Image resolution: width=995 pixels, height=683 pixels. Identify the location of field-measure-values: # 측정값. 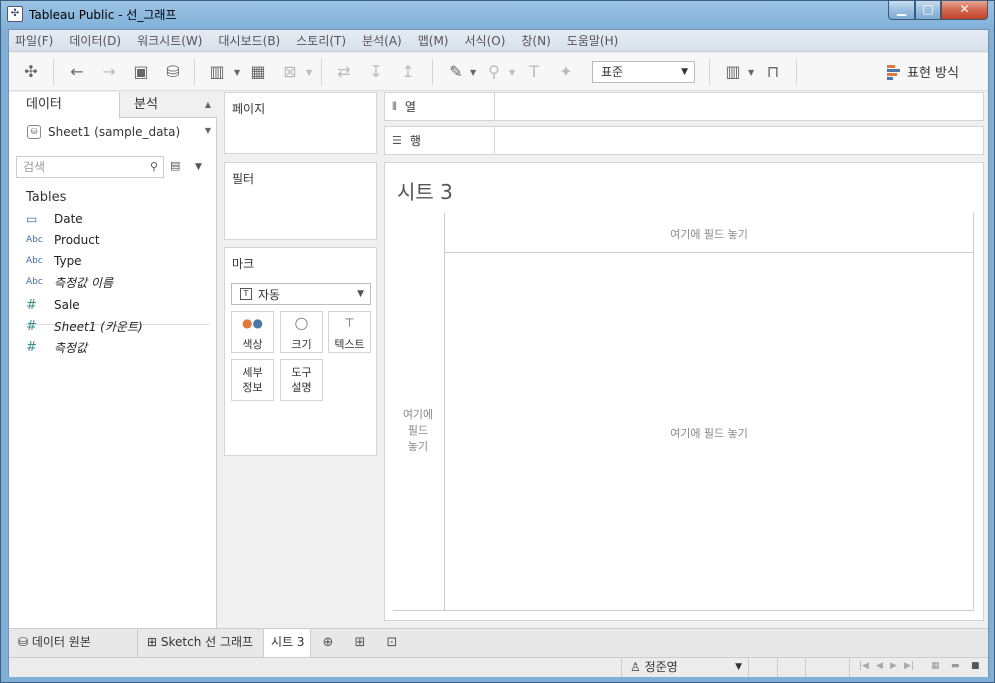
(56, 347).